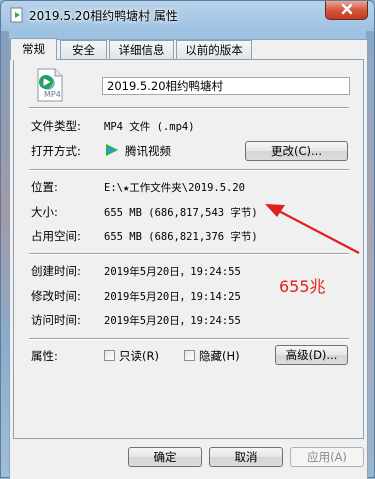 The width and height of the screenshot is (375, 479). Describe the element at coordinates (172, 321) in the screenshot. I see `accessed-value: 2019年5月20日，19:24:55` at that location.